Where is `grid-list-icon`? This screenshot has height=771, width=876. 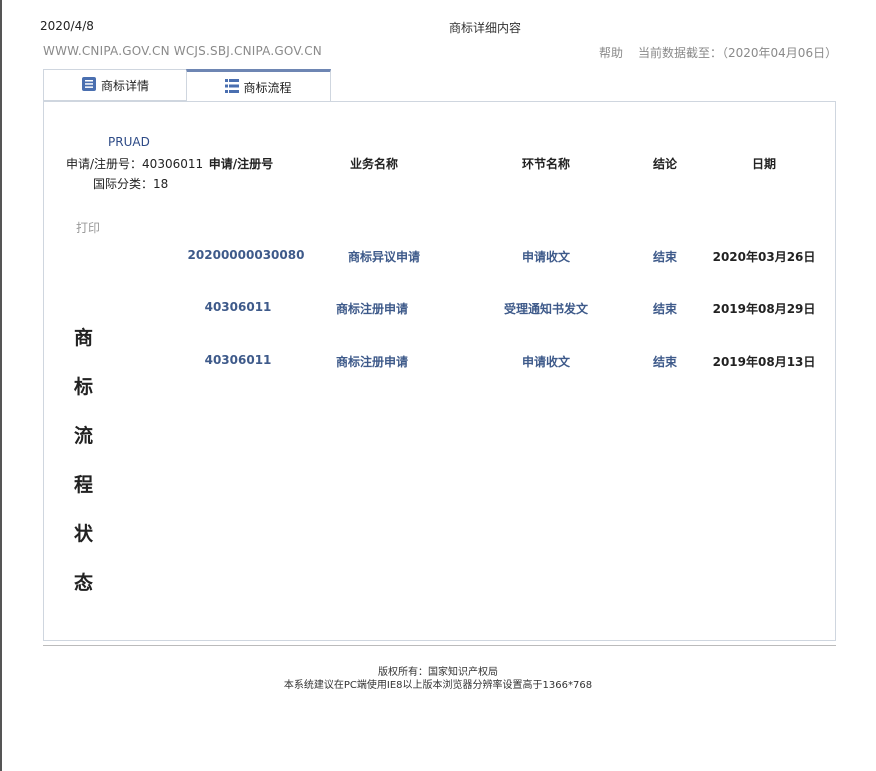 grid-list-icon is located at coordinates (232, 87).